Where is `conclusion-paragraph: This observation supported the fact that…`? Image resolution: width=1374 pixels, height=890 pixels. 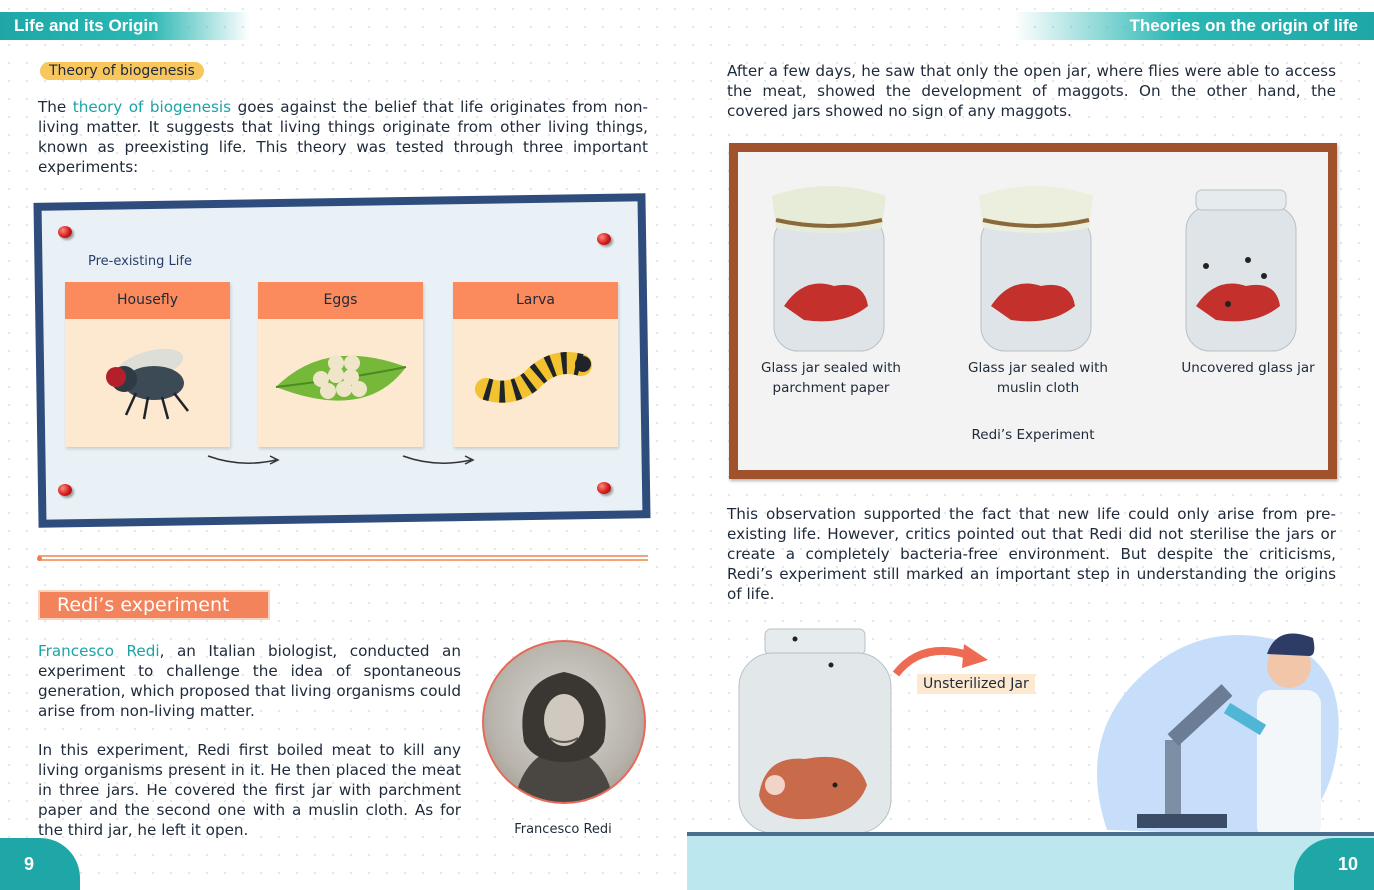 conclusion-paragraph: This observation supported the fact that… is located at coordinates (1031, 554).